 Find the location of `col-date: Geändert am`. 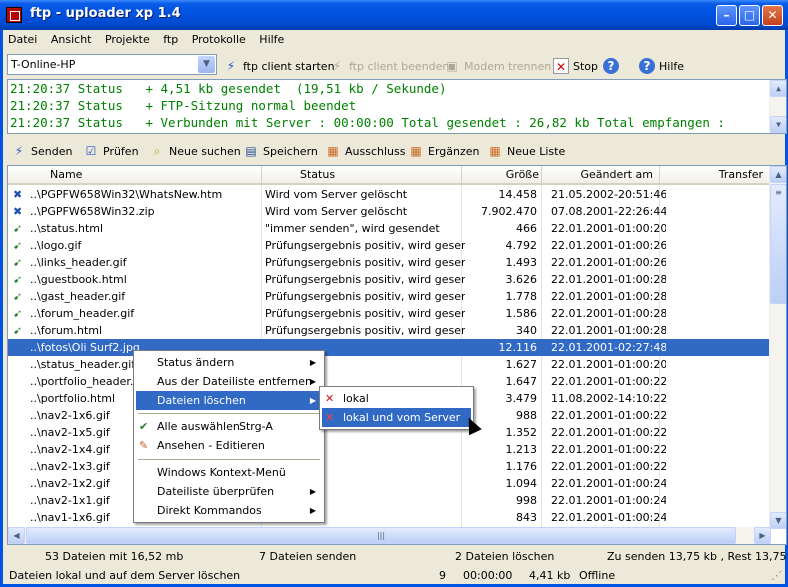

col-date: Geändert am is located at coordinates (601, 174).